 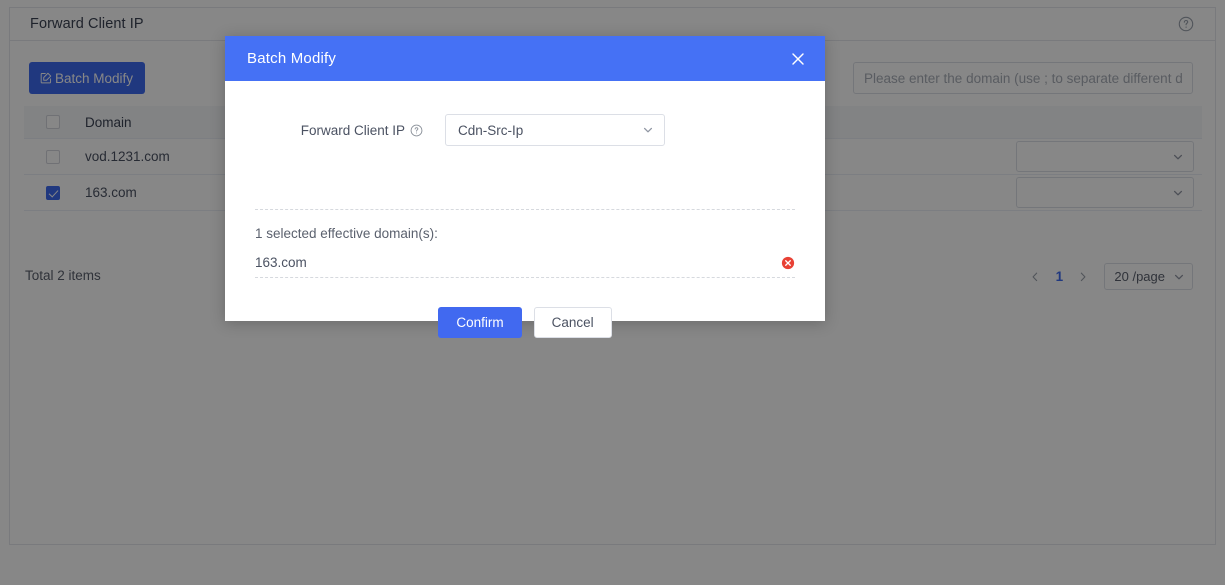 What do you see at coordinates (525, 322) in the screenshot?
I see `dialog-actions: Confirm Cancel` at bounding box center [525, 322].